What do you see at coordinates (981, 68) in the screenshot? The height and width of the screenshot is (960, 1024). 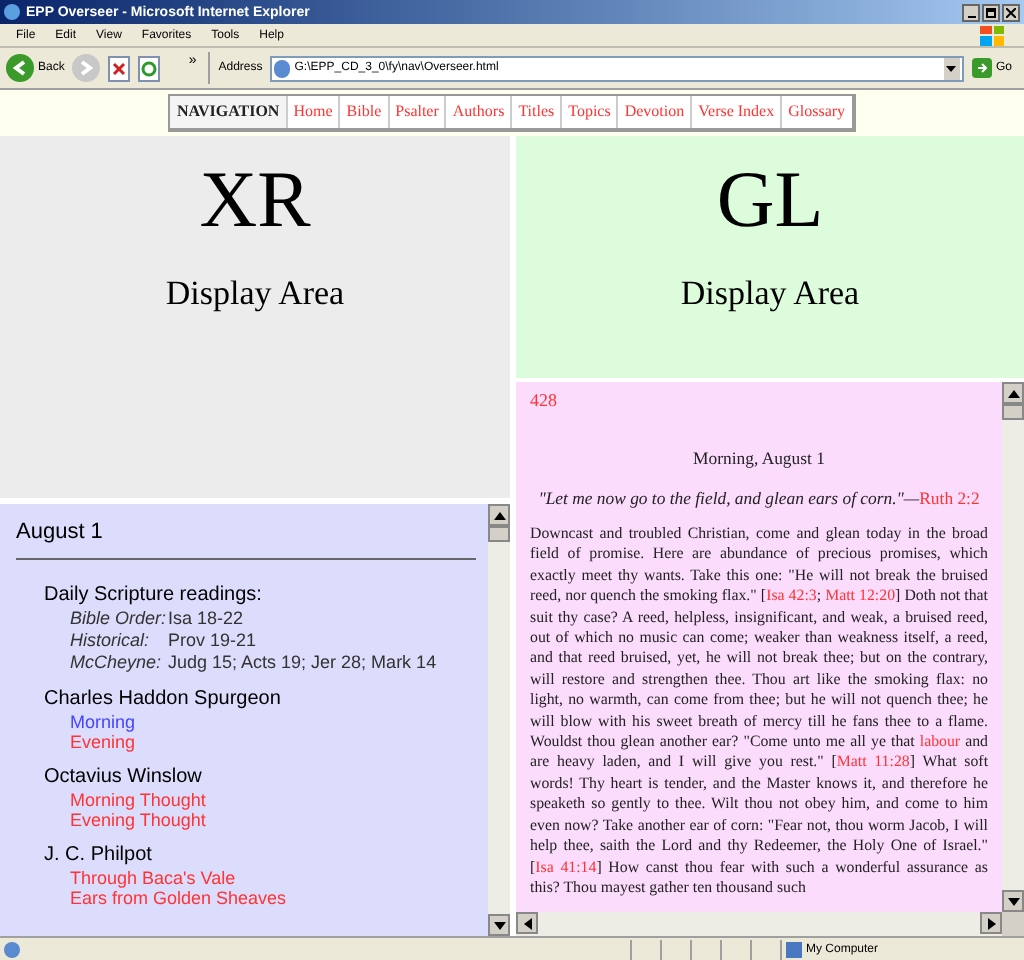 I see `go-arrow-icon` at bounding box center [981, 68].